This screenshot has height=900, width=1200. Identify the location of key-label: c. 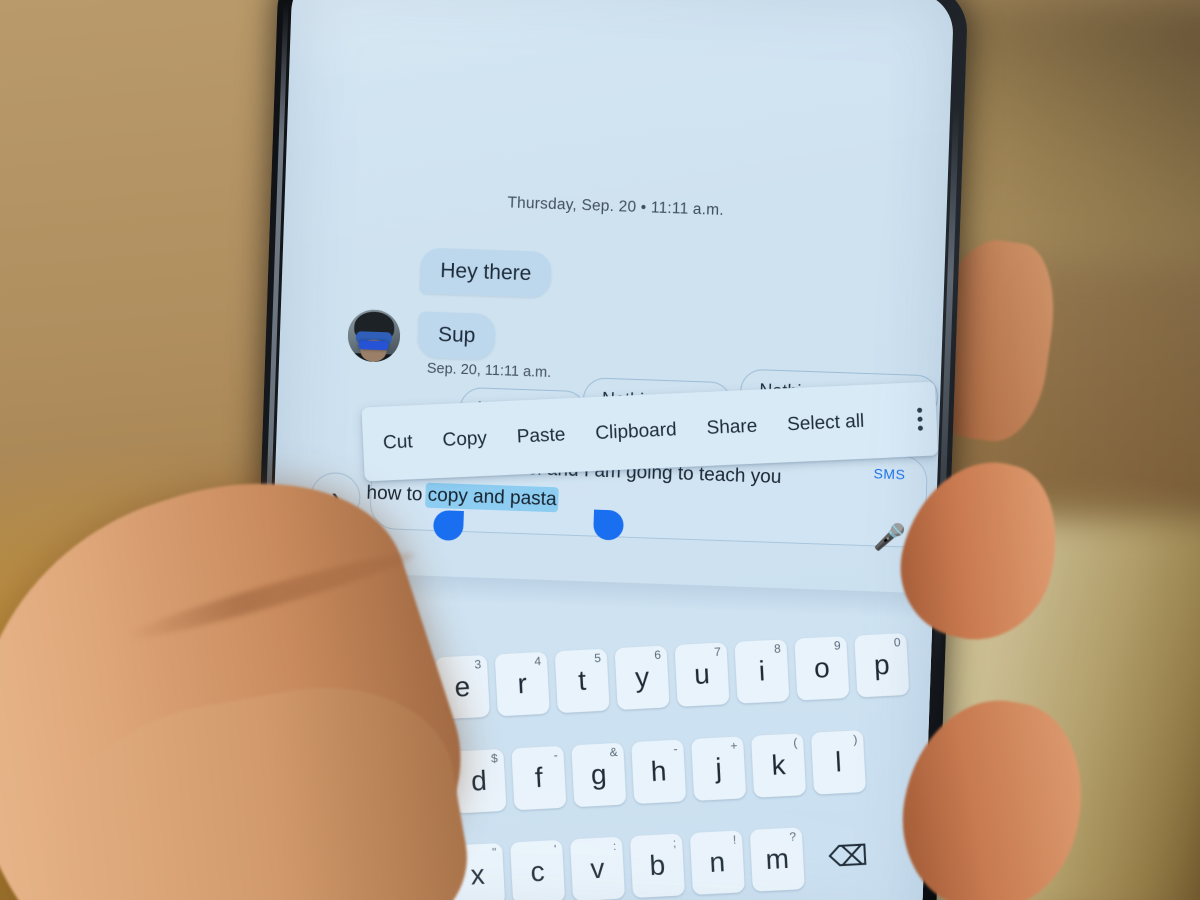
(537, 871).